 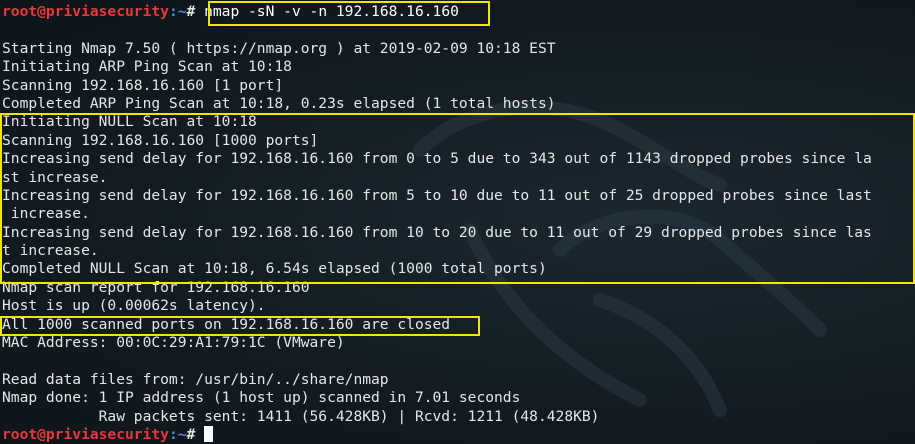 What do you see at coordinates (209, 433) in the screenshot?
I see `text-cursor` at bounding box center [209, 433].